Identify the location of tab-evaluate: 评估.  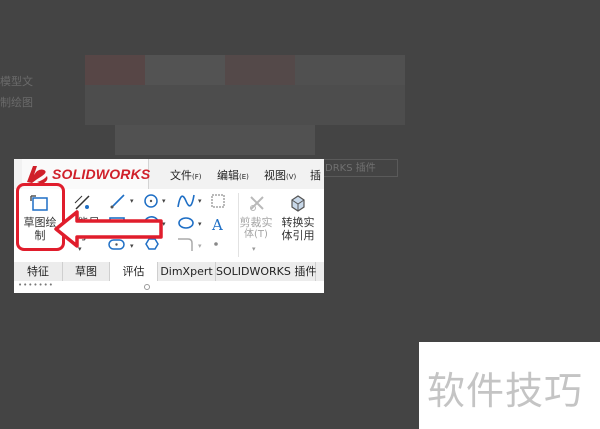
(134, 271).